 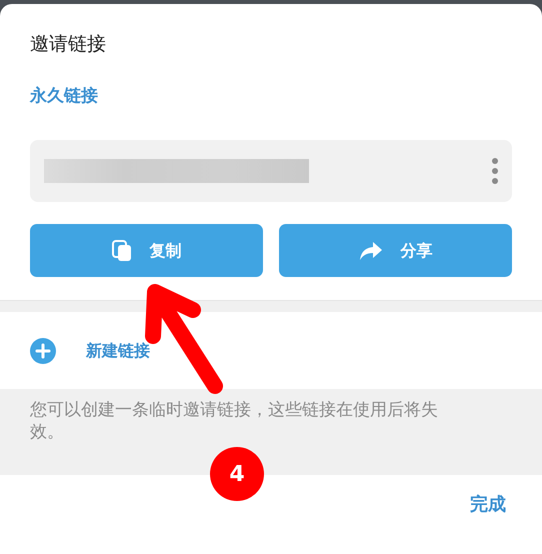 What do you see at coordinates (68, 44) in the screenshot?
I see `dialog-title: 邀请链接` at bounding box center [68, 44].